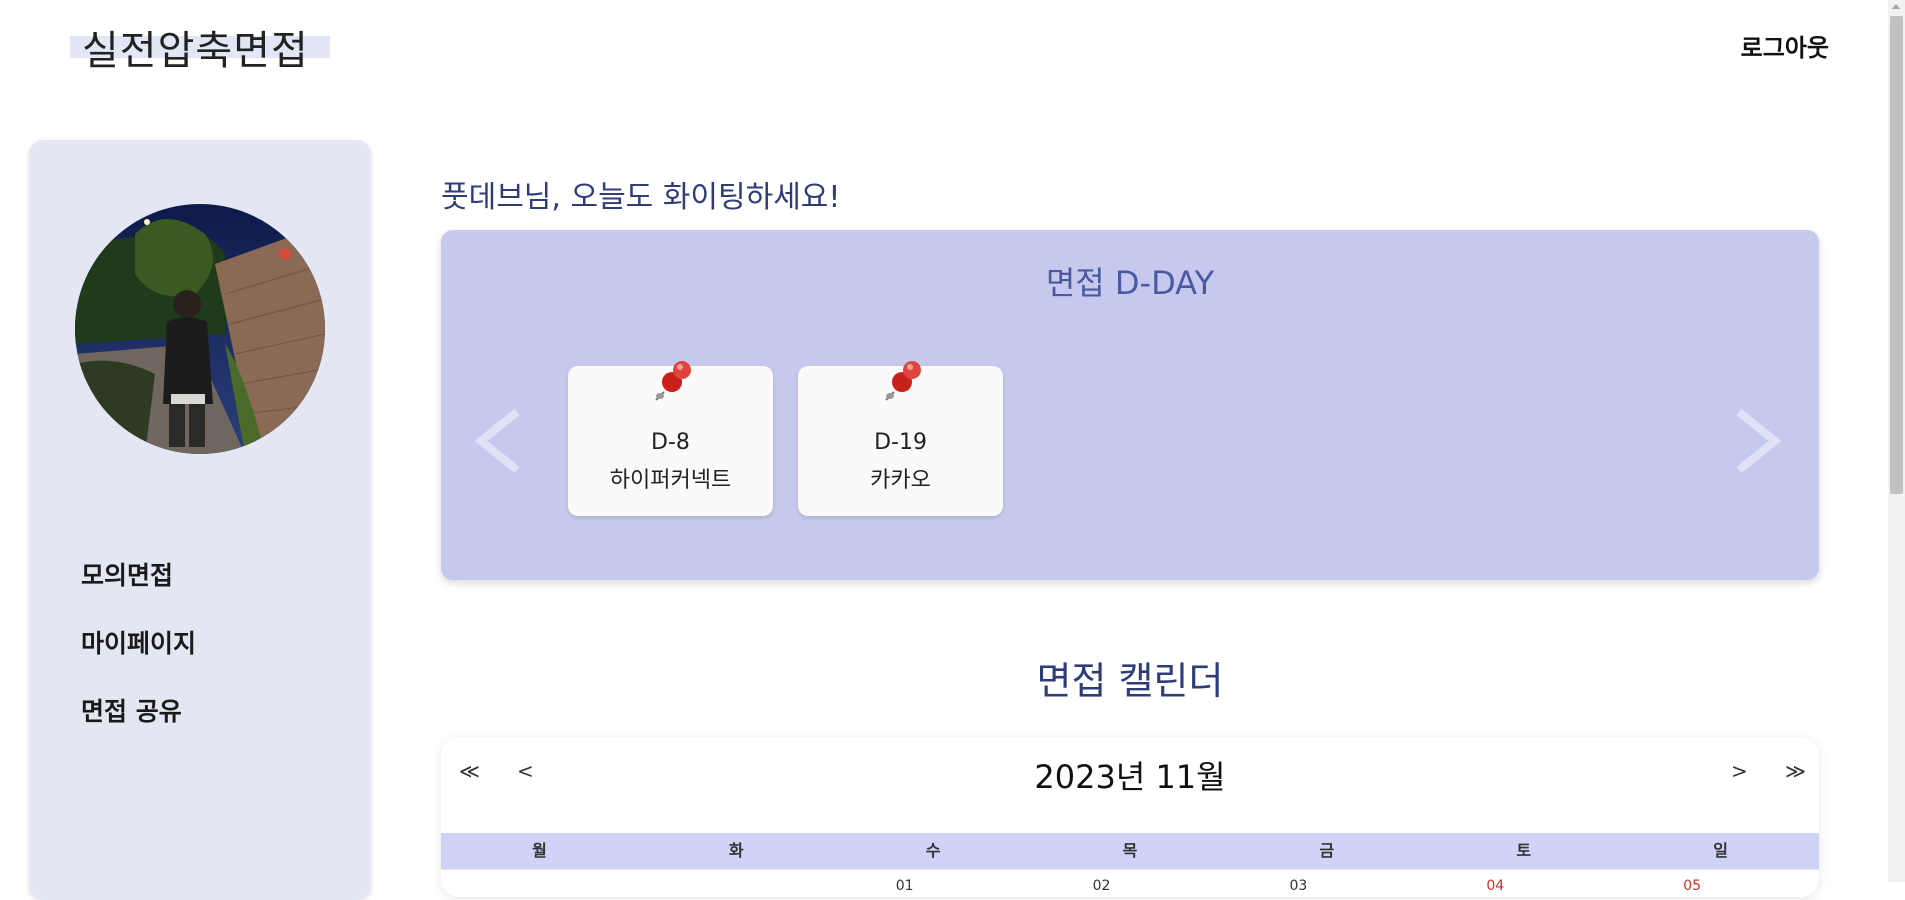 Image resolution: width=1905 pixels, height=900 pixels. What do you see at coordinates (195, 51) in the screenshot?
I see `logo-text: 실전압축면접` at bounding box center [195, 51].